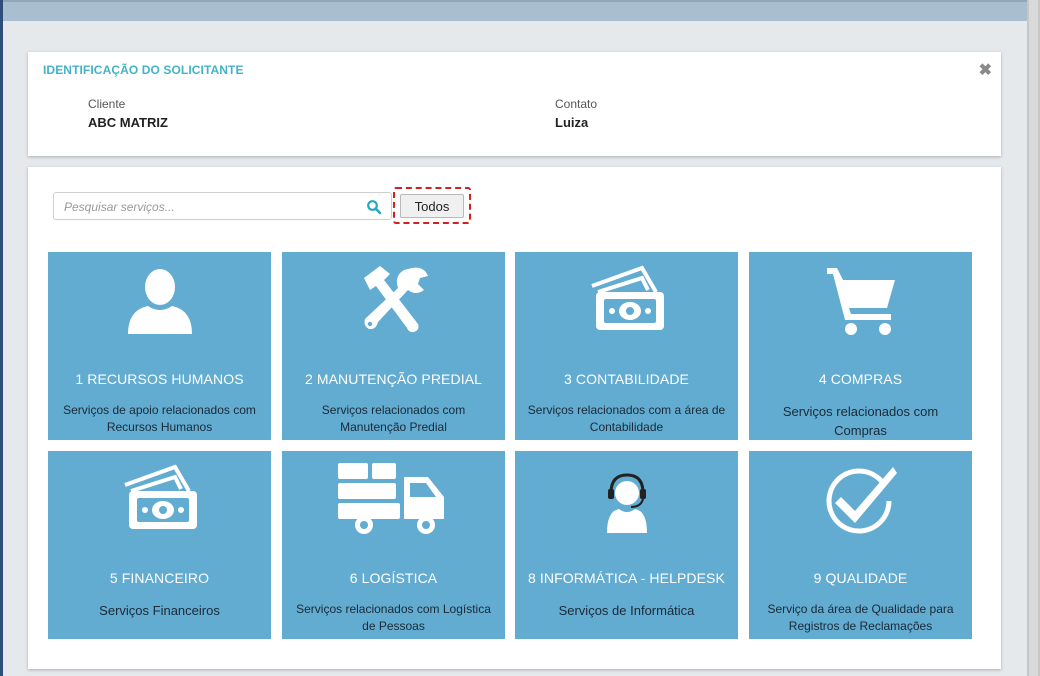 Image resolution: width=1040 pixels, height=676 pixels. What do you see at coordinates (860, 421) in the screenshot?
I see `service-description: Serviços relacionados com Compras` at bounding box center [860, 421].